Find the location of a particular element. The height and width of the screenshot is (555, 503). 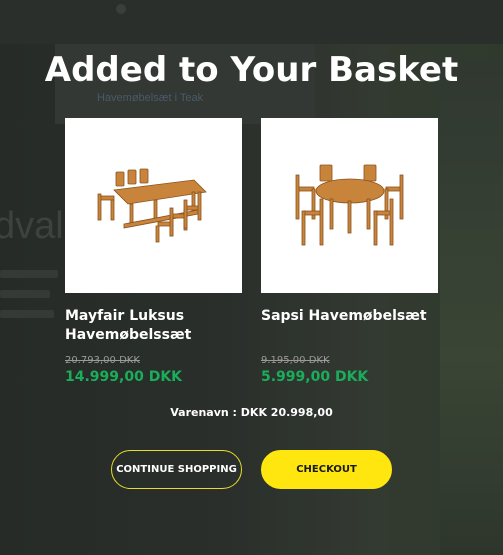

rectangular-teak-dining-set-icon is located at coordinates (152, 205).